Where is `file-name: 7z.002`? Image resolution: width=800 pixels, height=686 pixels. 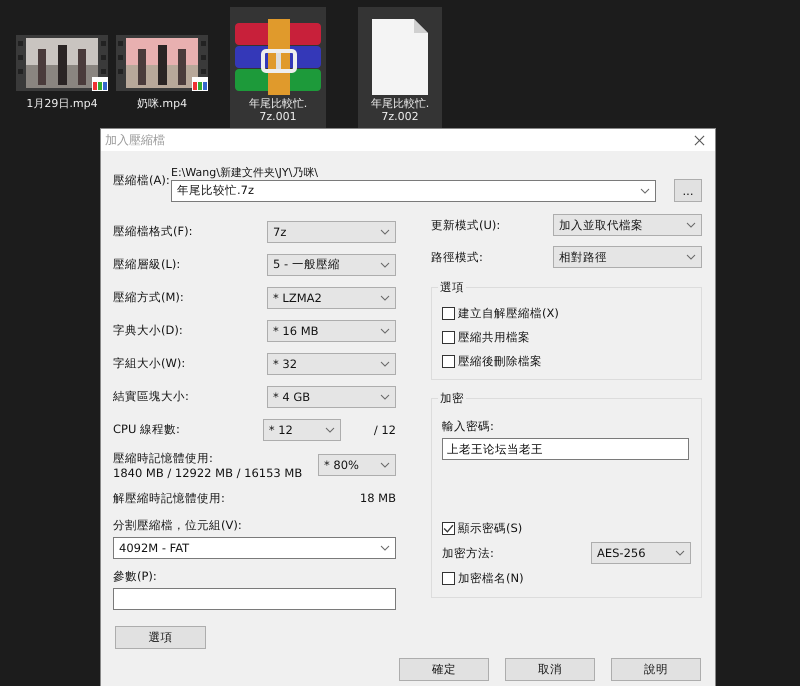
file-name: 7z.002 is located at coordinates (400, 116).